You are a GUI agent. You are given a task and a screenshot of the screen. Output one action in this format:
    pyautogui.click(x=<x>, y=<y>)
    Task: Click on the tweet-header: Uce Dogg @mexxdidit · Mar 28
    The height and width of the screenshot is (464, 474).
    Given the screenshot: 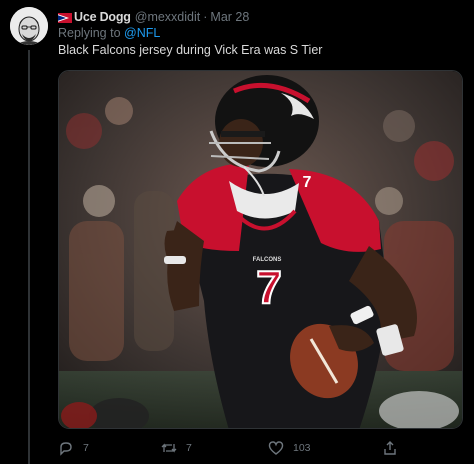 What is the action you would take?
    pyautogui.click(x=153, y=17)
    